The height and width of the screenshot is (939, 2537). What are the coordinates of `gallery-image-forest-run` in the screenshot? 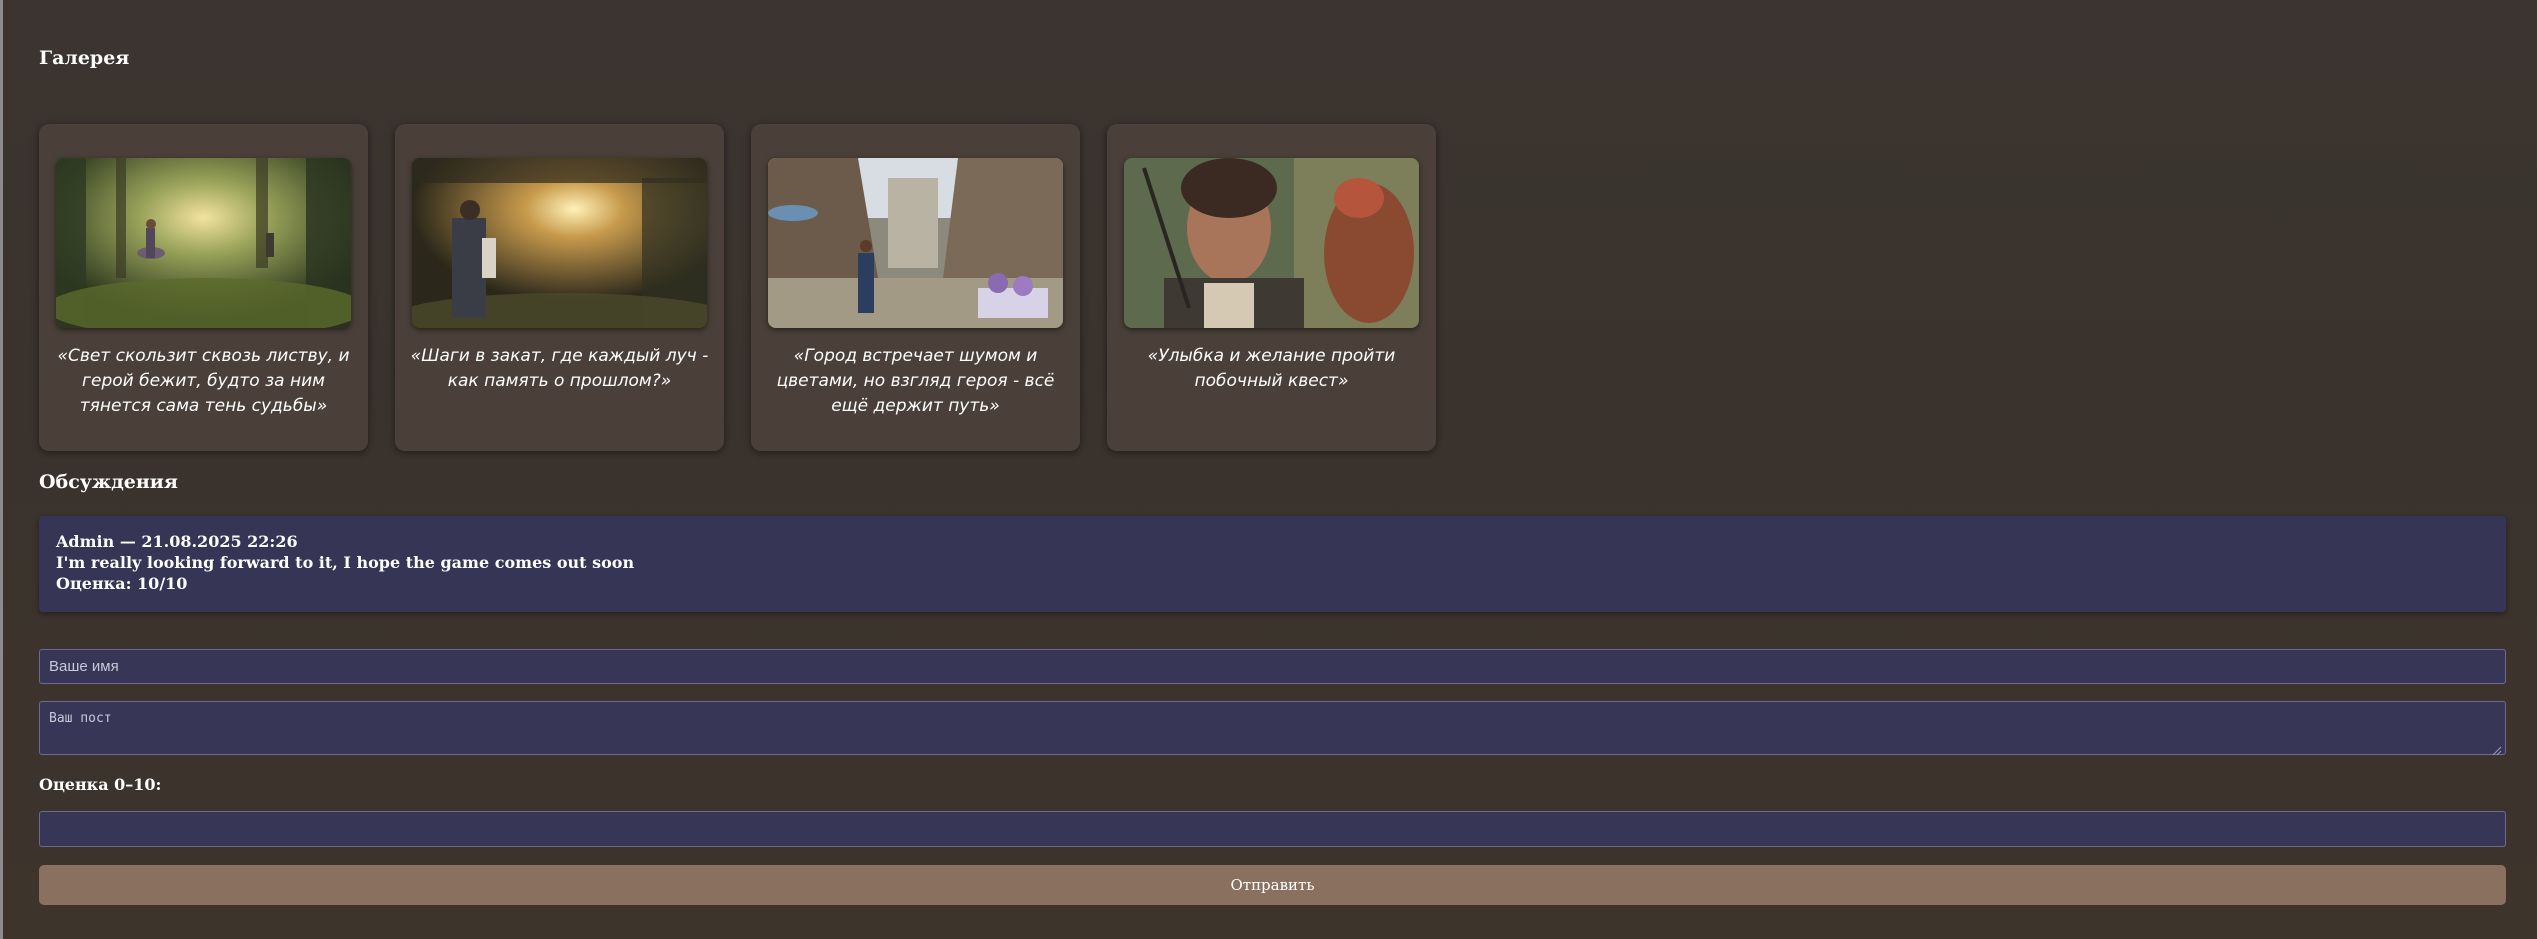 It's located at (203, 243).